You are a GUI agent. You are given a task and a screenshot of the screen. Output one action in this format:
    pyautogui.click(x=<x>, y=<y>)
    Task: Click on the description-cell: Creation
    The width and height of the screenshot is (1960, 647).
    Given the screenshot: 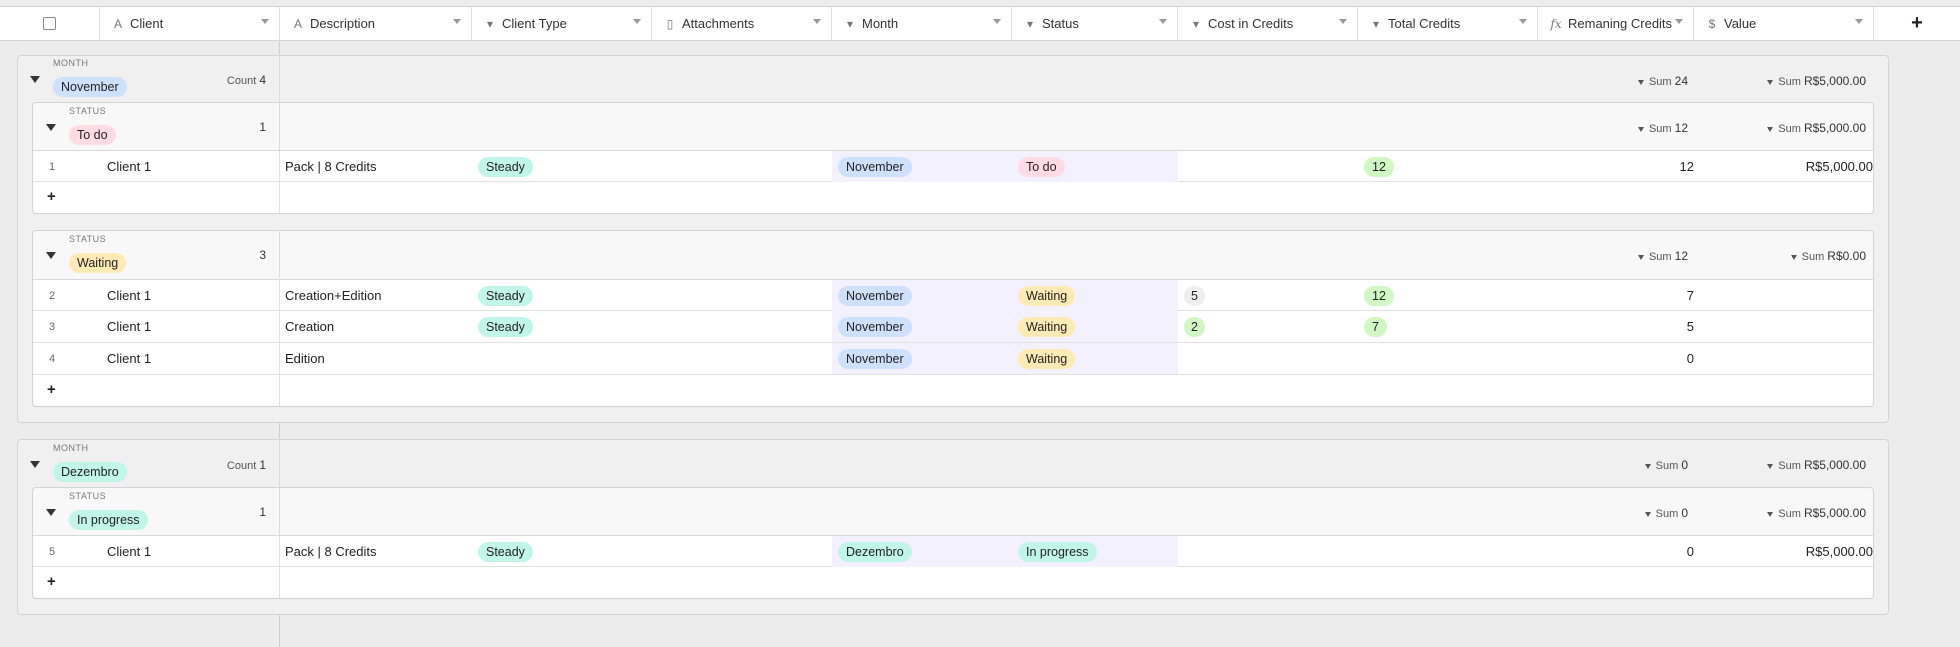 What is the action you would take?
    pyautogui.click(x=309, y=326)
    